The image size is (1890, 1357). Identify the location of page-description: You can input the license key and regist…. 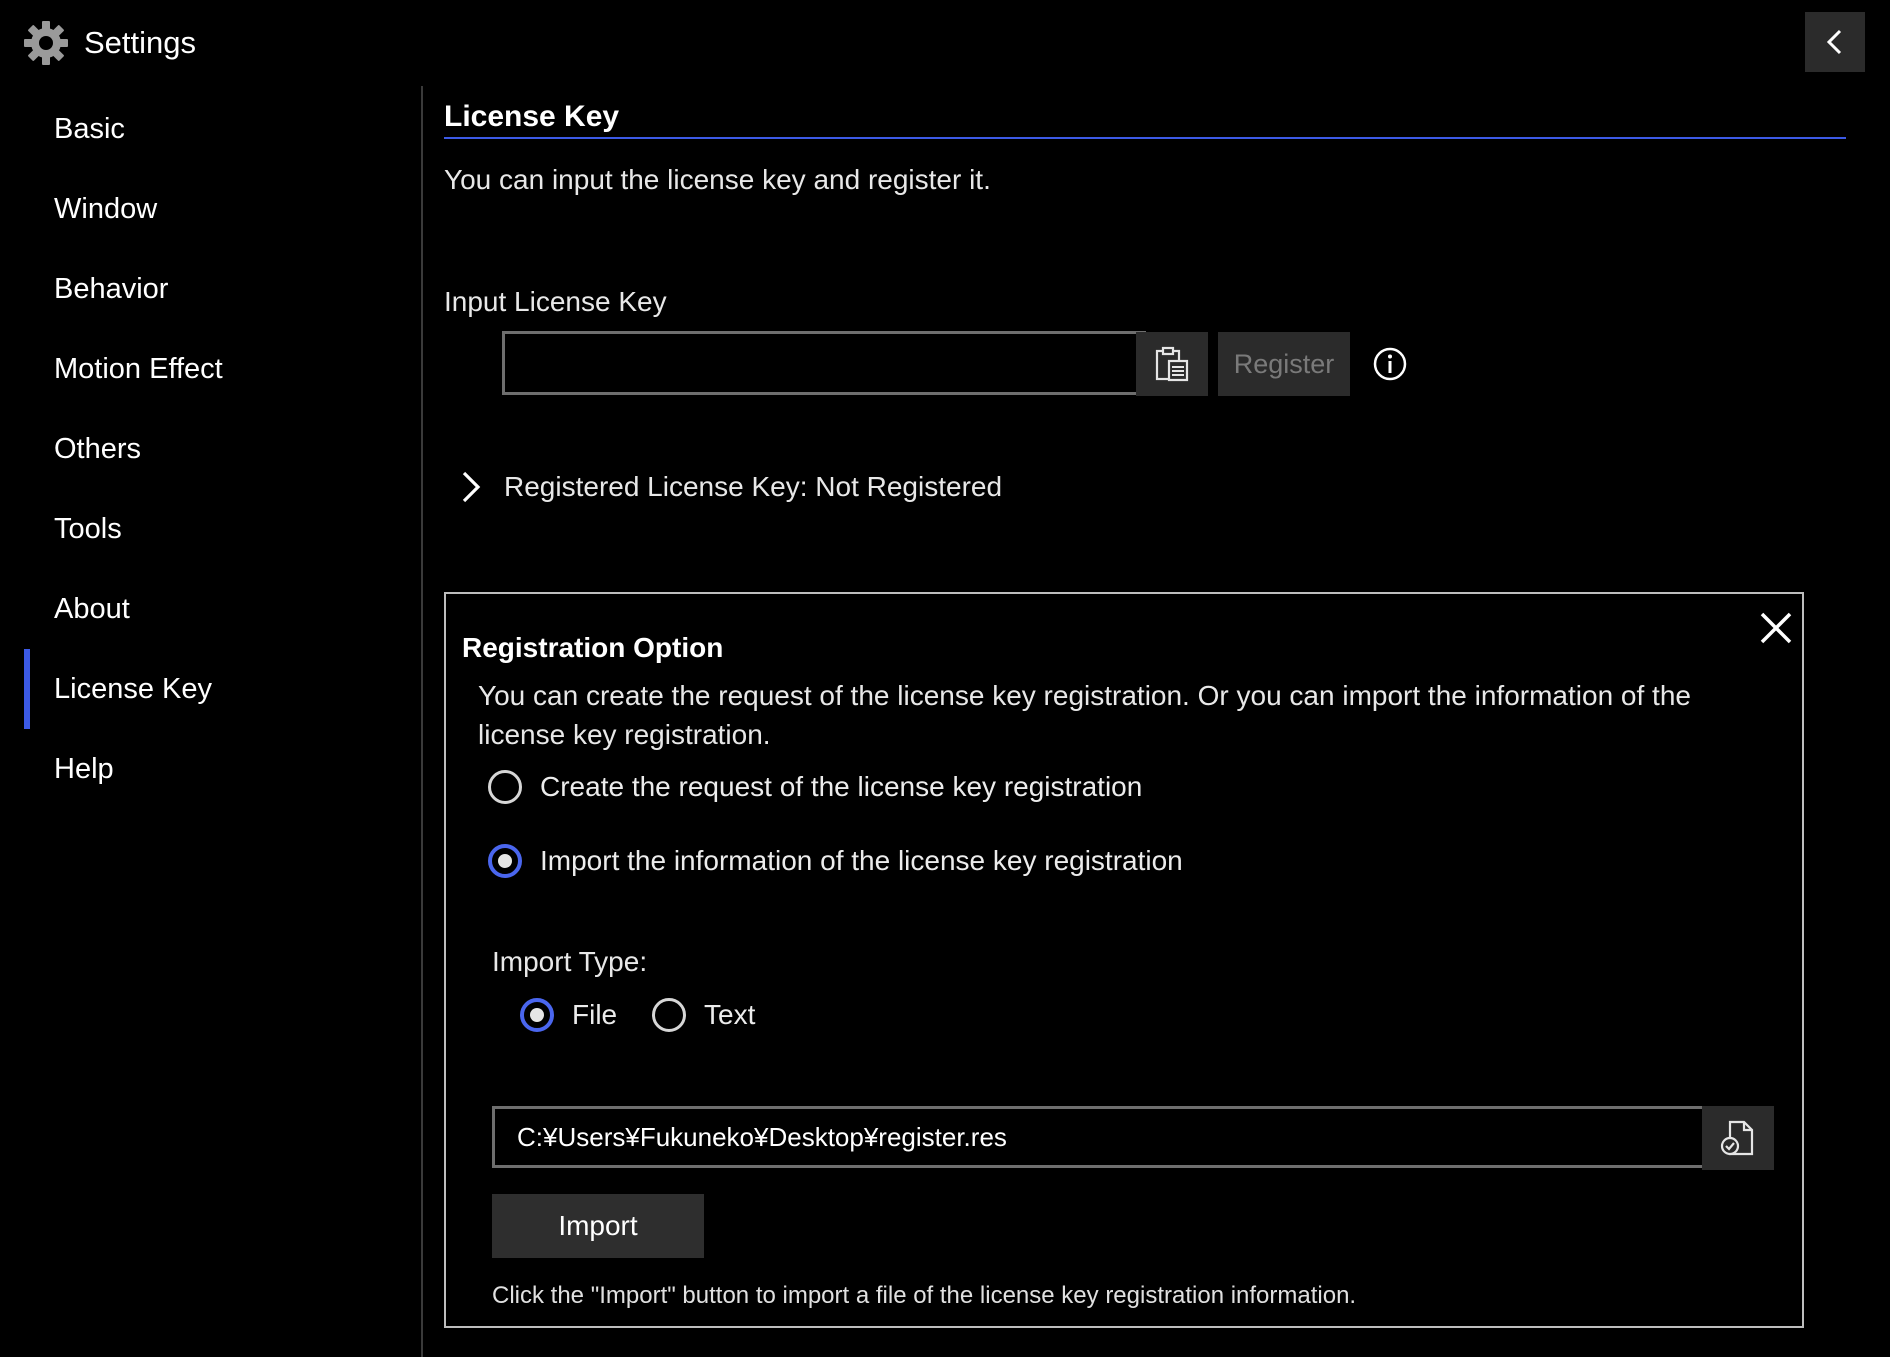
(717, 179).